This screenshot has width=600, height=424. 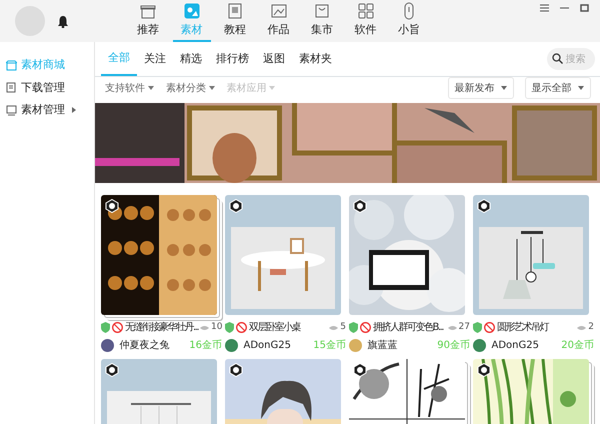 What do you see at coordinates (11, 110) in the screenshot?
I see `monitor-icon` at bounding box center [11, 110].